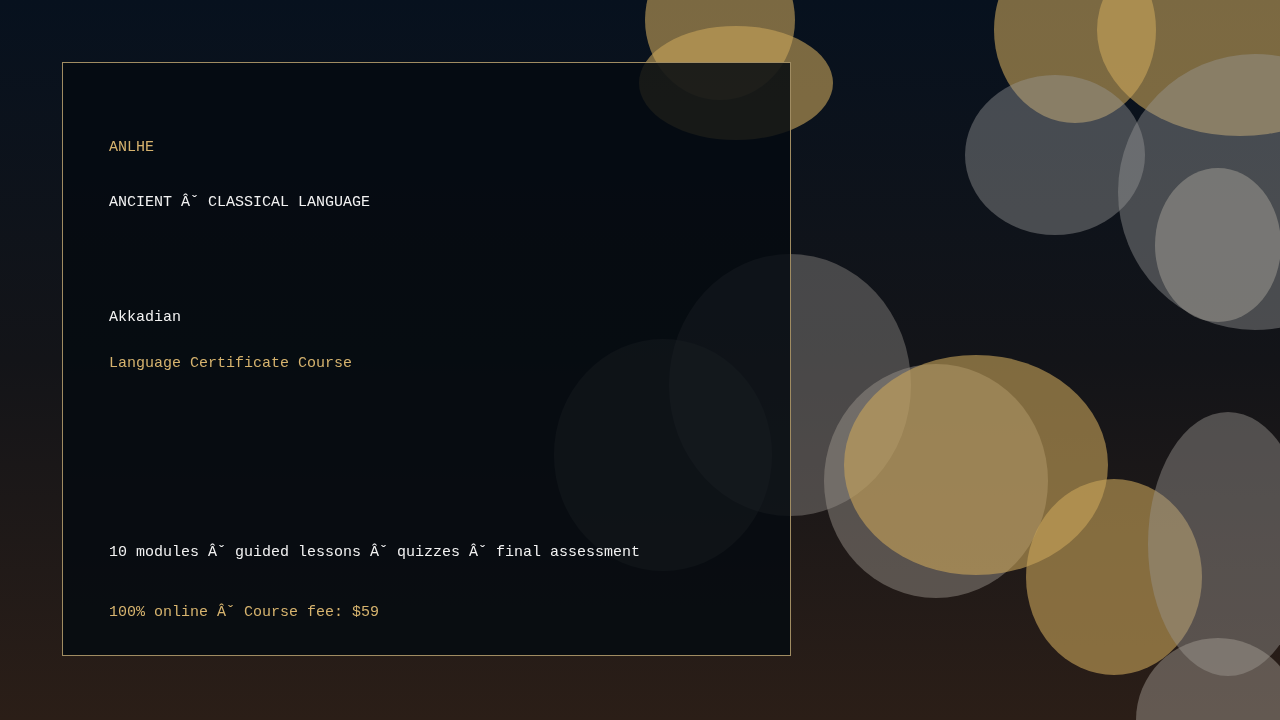 The width and height of the screenshot is (1280, 720). Describe the element at coordinates (244, 613) in the screenshot. I see `course-offer: 100% online Âˇ Course fee: $59` at that location.